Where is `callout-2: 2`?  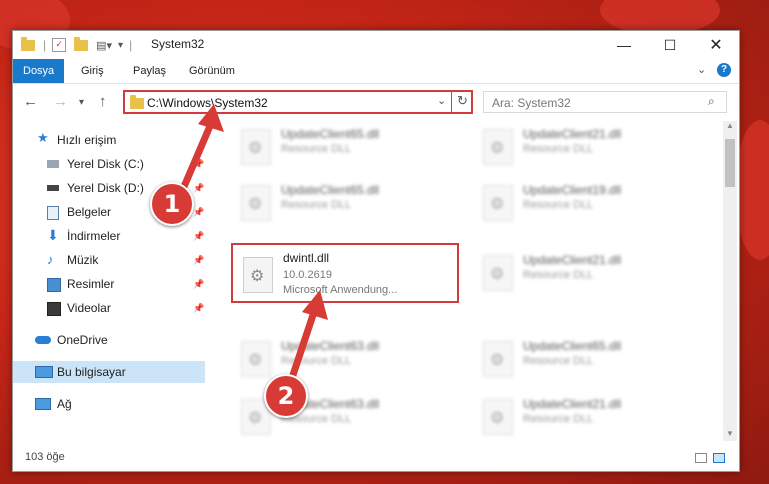 callout-2: 2 is located at coordinates (286, 396).